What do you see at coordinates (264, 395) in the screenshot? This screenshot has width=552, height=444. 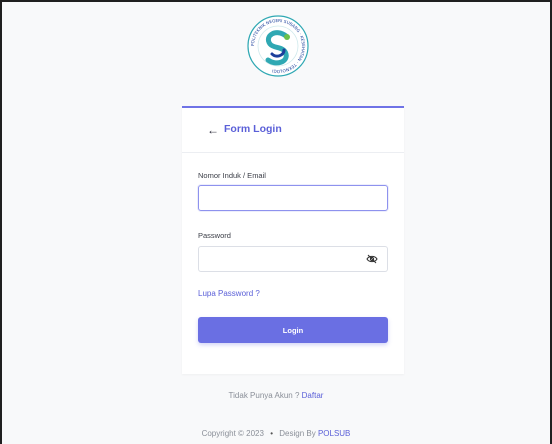 I see `register-text: Tidak Punya Akun ?` at bounding box center [264, 395].